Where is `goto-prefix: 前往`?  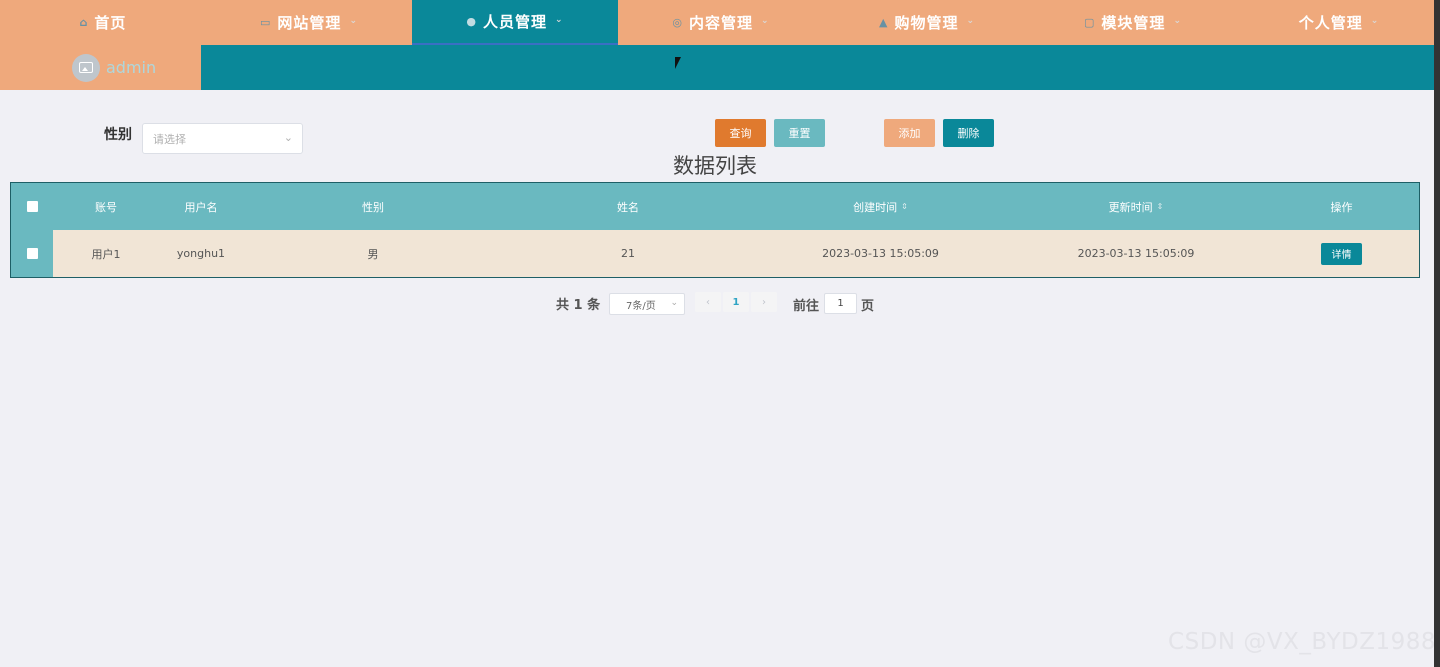
goto-prefix: 前往 is located at coordinates (806, 306).